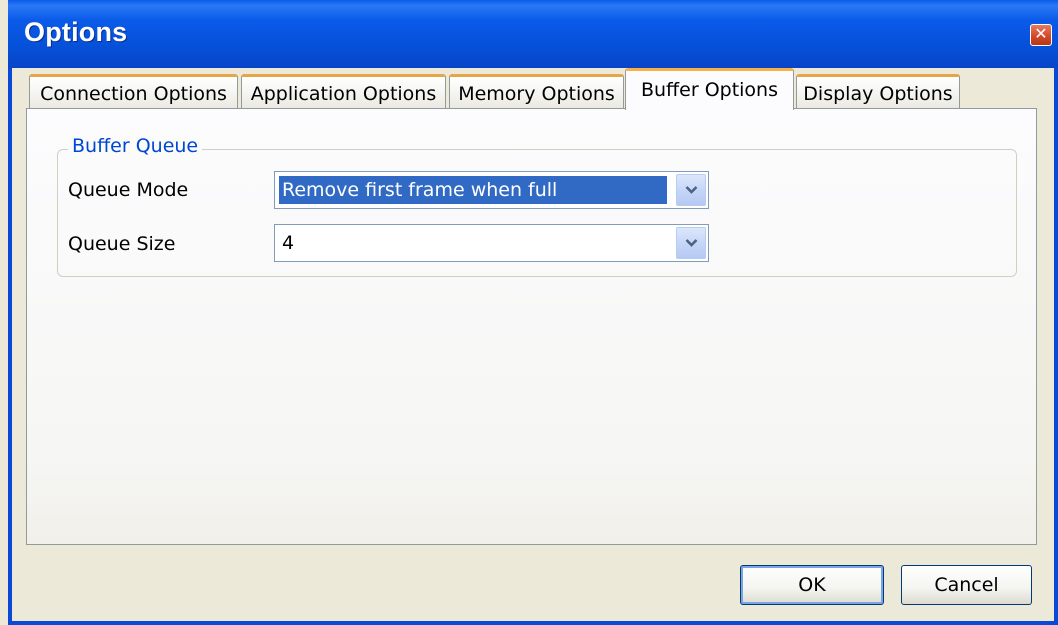 This screenshot has height=625, width=1058. I want to click on queue-mode-dropdown-button, so click(691, 190).